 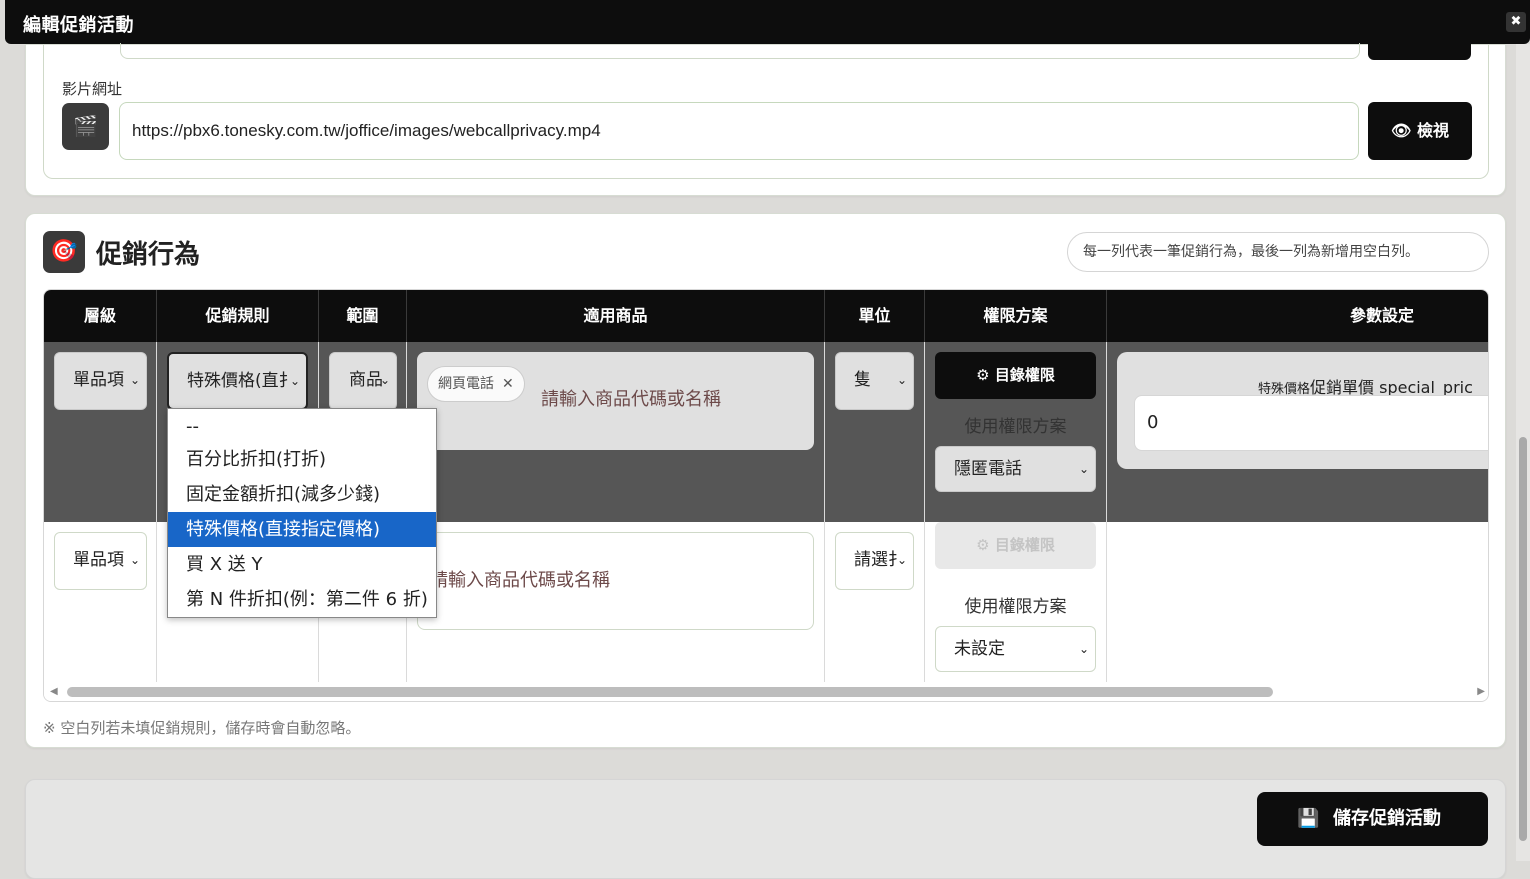 What do you see at coordinates (767, 22) in the screenshot?
I see `dialog-titlebar: 編輯促銷活動 ✖` at bounding box center [767, 22].